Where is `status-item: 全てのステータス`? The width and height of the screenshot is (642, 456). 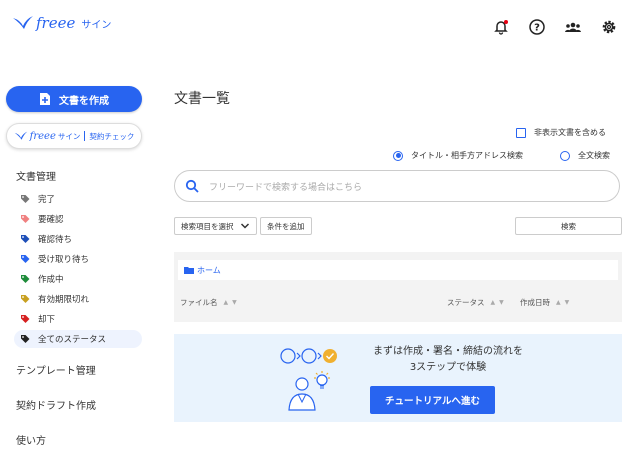
status-item: 全てのステータス is located at coordinates (78, 339).